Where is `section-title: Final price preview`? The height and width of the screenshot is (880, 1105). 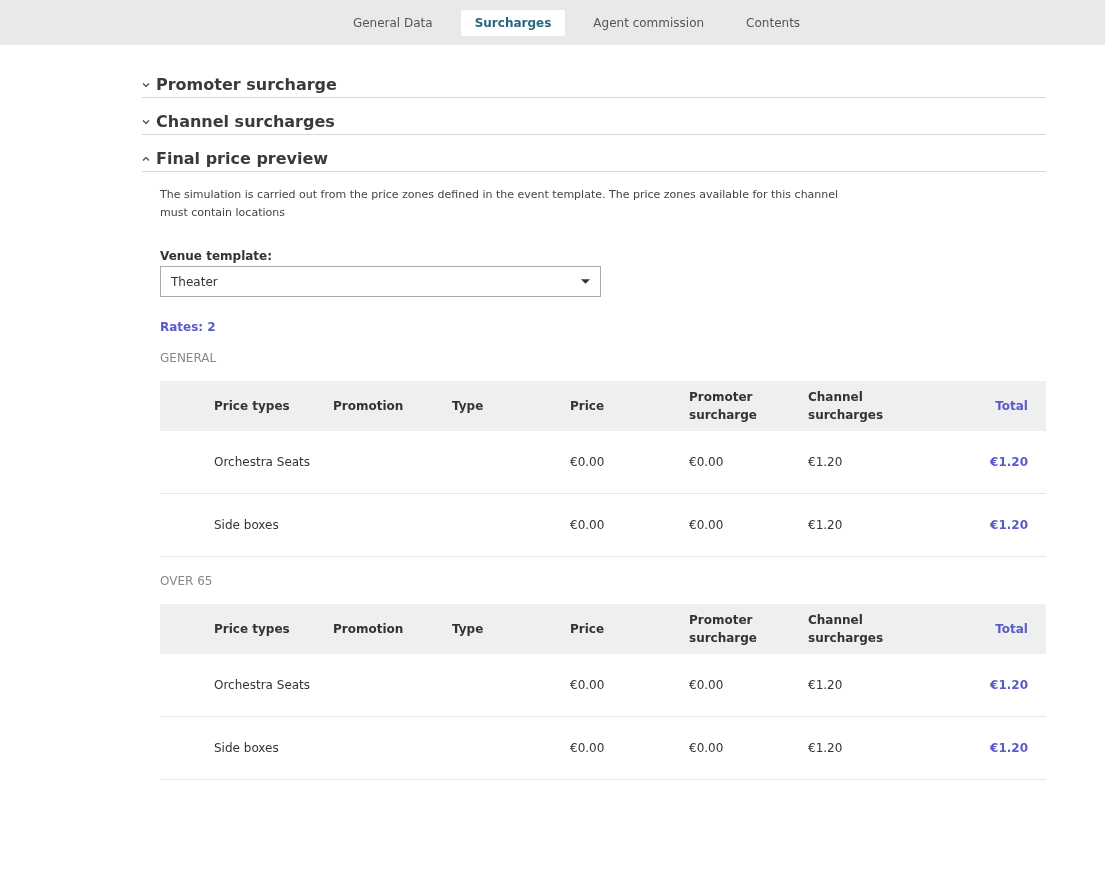
section-title: Final price preview is located at coordinates (242, 158).